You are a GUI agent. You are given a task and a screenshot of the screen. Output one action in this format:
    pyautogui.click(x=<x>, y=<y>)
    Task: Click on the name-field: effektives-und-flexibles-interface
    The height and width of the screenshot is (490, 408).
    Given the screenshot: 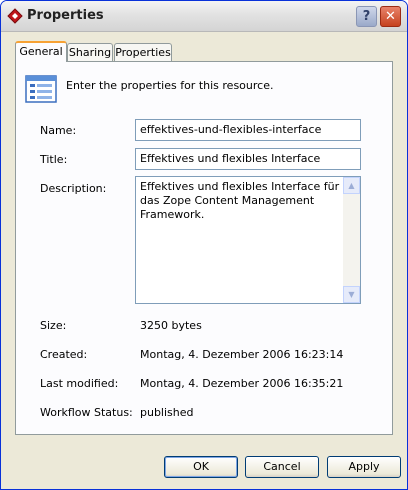 What is the action you would take?
    pyautogui.click(x=248, y=130)
    